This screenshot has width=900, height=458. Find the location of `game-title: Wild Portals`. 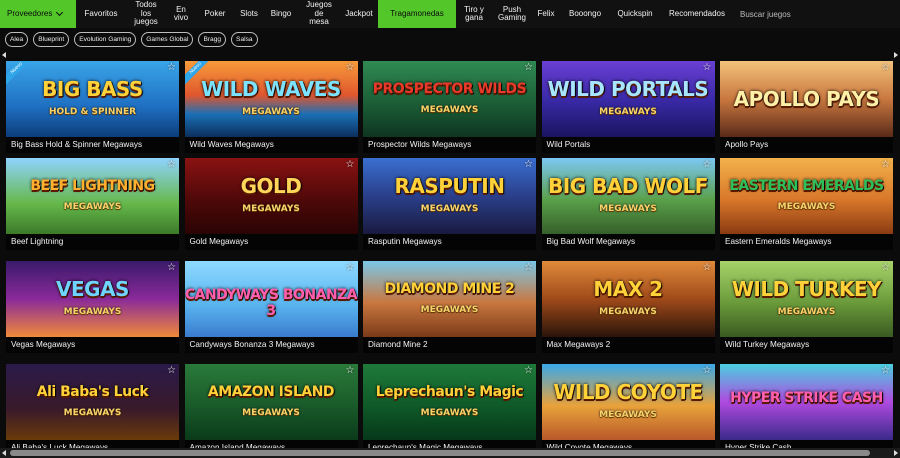

game-title: Wild Portals is located at coordinates (628, 145).